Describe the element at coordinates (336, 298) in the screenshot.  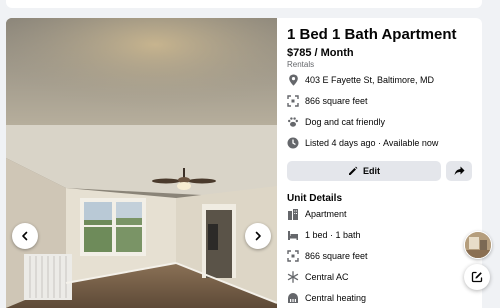
I see `unit-detail-label: Central heating` at that location.